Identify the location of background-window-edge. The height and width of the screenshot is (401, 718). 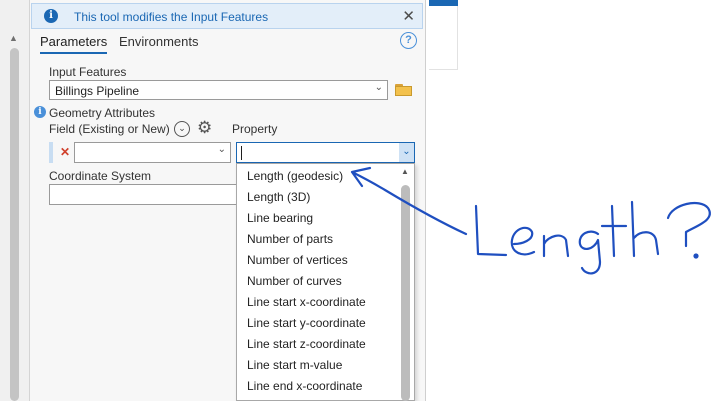
(443, 35).